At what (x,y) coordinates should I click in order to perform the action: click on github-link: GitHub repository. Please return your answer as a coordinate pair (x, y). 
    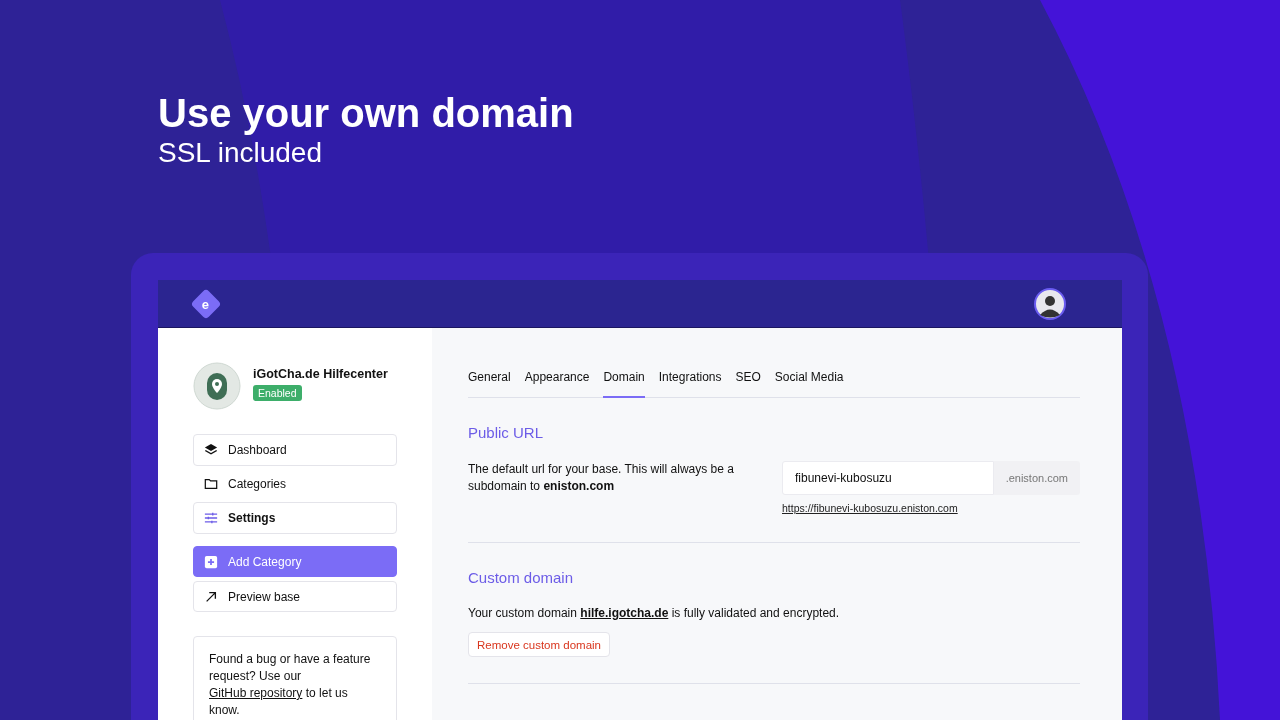
    Looking at the image, I should click on (256, 693).